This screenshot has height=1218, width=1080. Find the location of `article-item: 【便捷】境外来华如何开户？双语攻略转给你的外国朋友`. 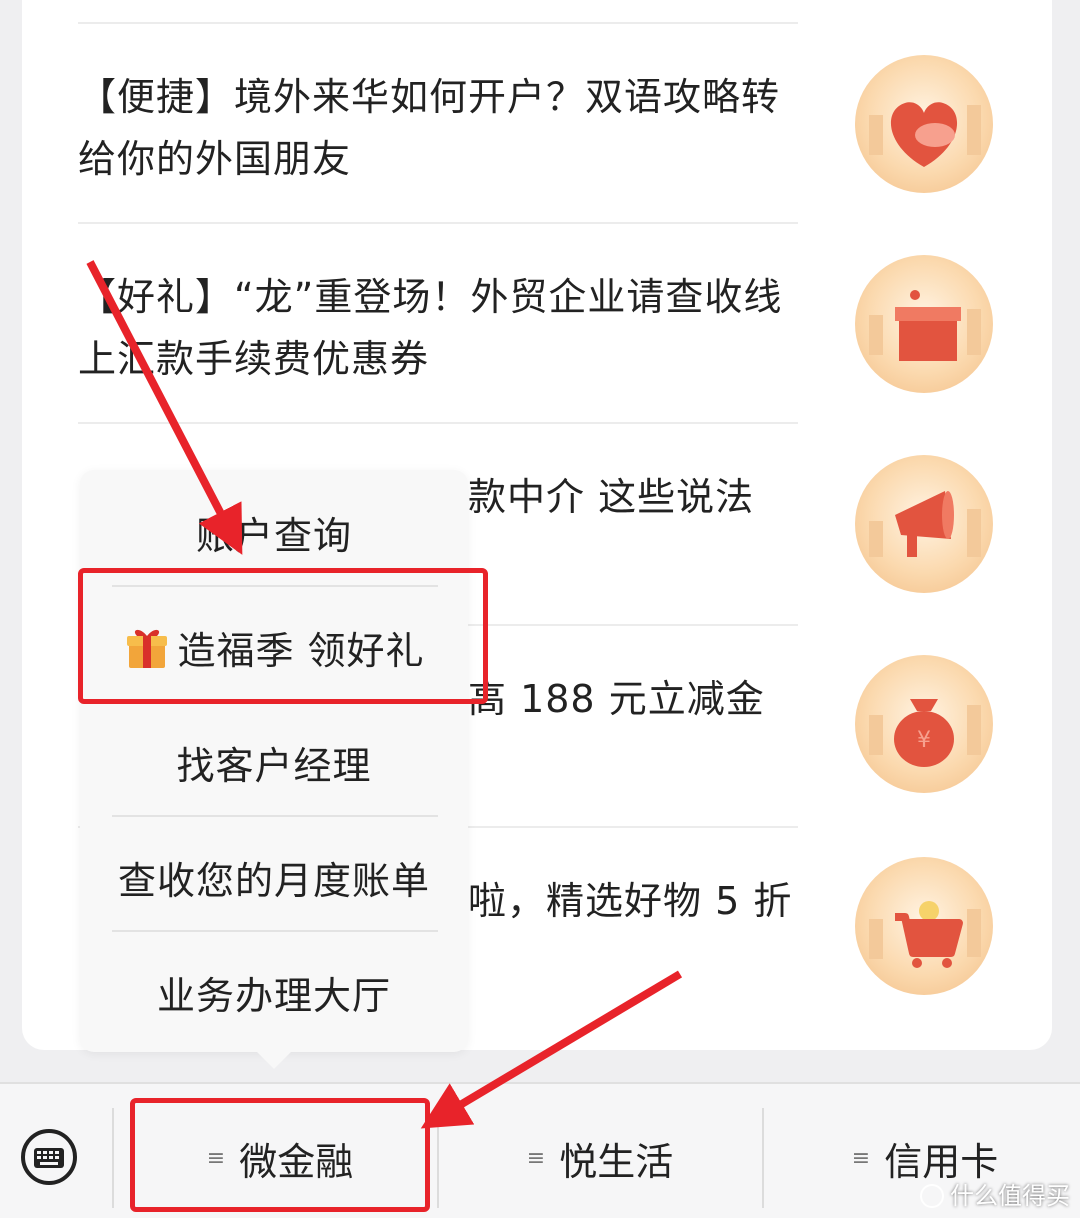

article-item: 【便捷】境外来华如何开户？双语攻略转给你的外国朋友 is located at coordinates (438, 123).